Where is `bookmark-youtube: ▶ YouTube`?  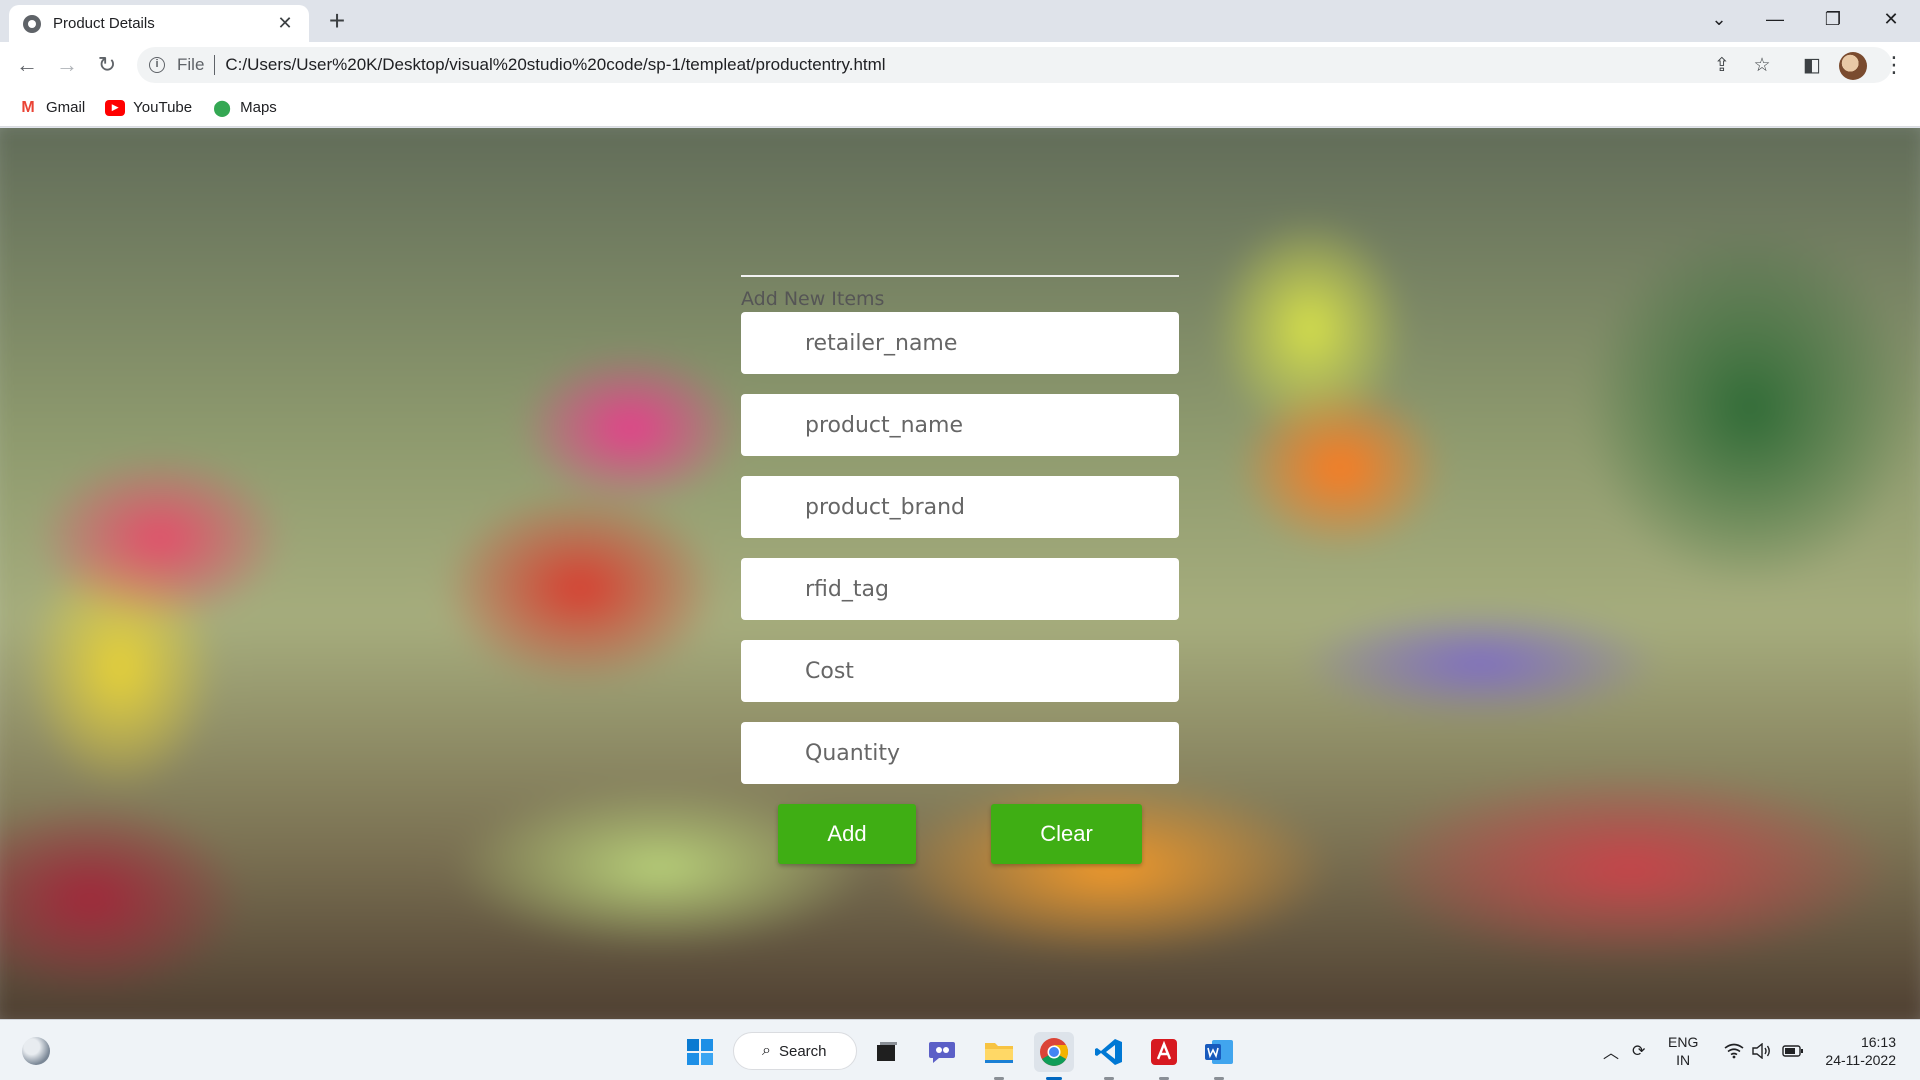
bookmark-youtube: ▶ YouTube is located at coordinates (148, 107).